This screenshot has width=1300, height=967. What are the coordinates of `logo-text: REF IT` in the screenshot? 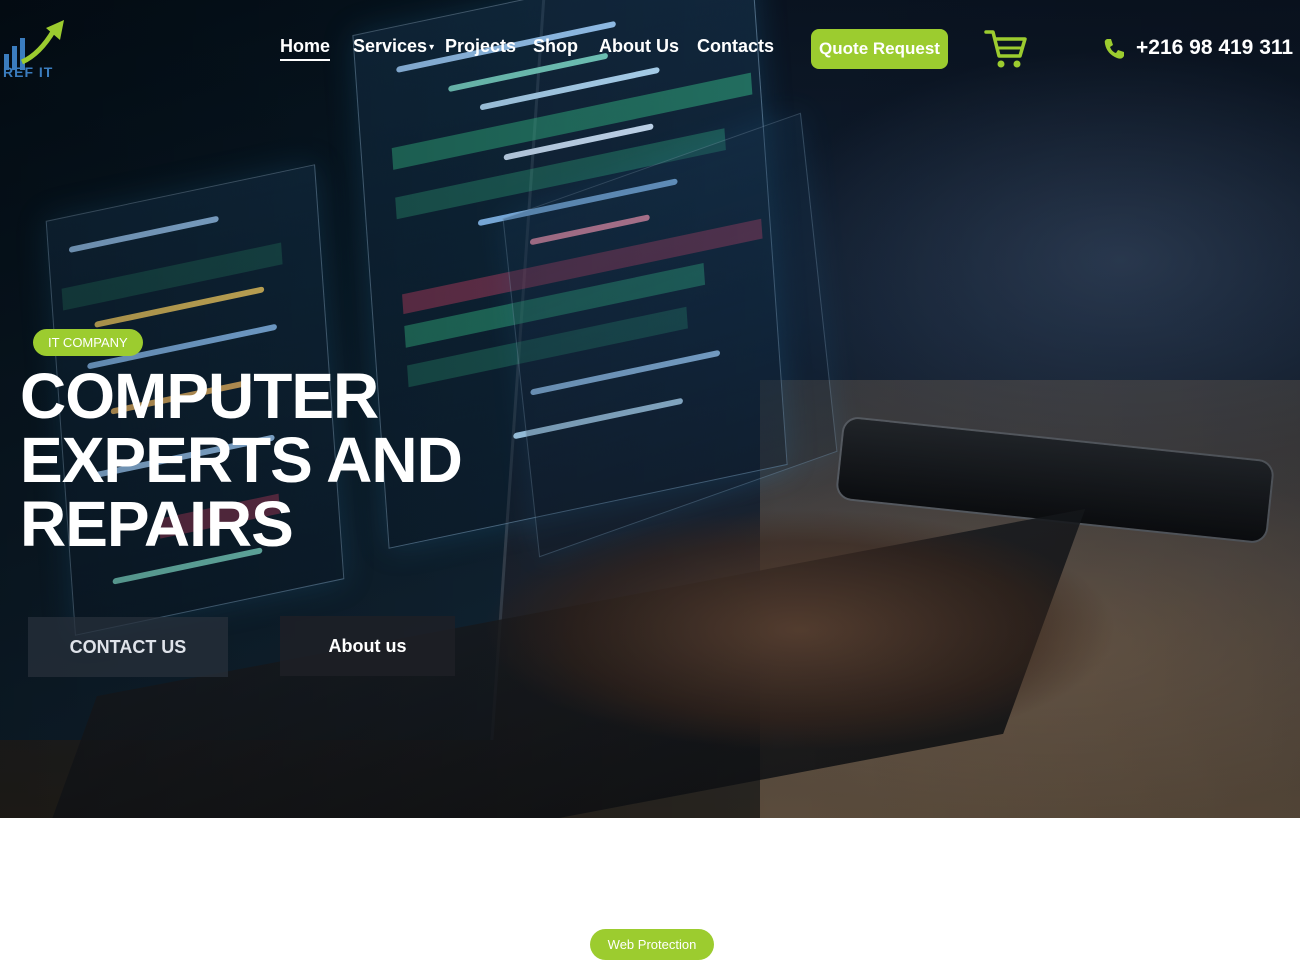 It's located at (28, 72).